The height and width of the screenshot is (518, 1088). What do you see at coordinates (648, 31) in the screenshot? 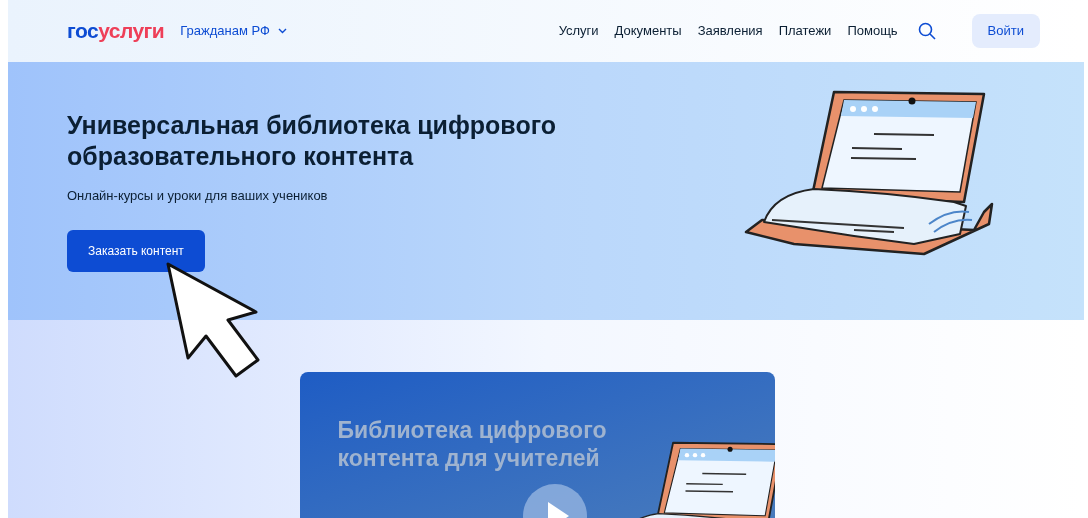
I see `nav-link: Документы` at bounding box center [648, 31].